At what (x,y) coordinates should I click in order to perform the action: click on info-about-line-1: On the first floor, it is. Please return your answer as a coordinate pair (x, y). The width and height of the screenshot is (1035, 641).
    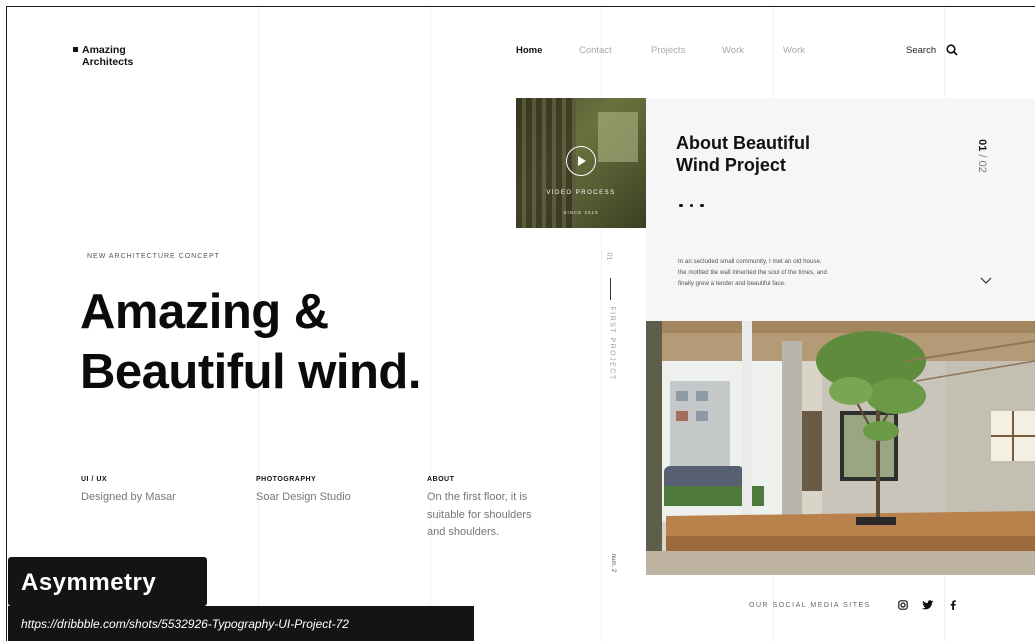
    Looking at the image, I should click on (477, 497).